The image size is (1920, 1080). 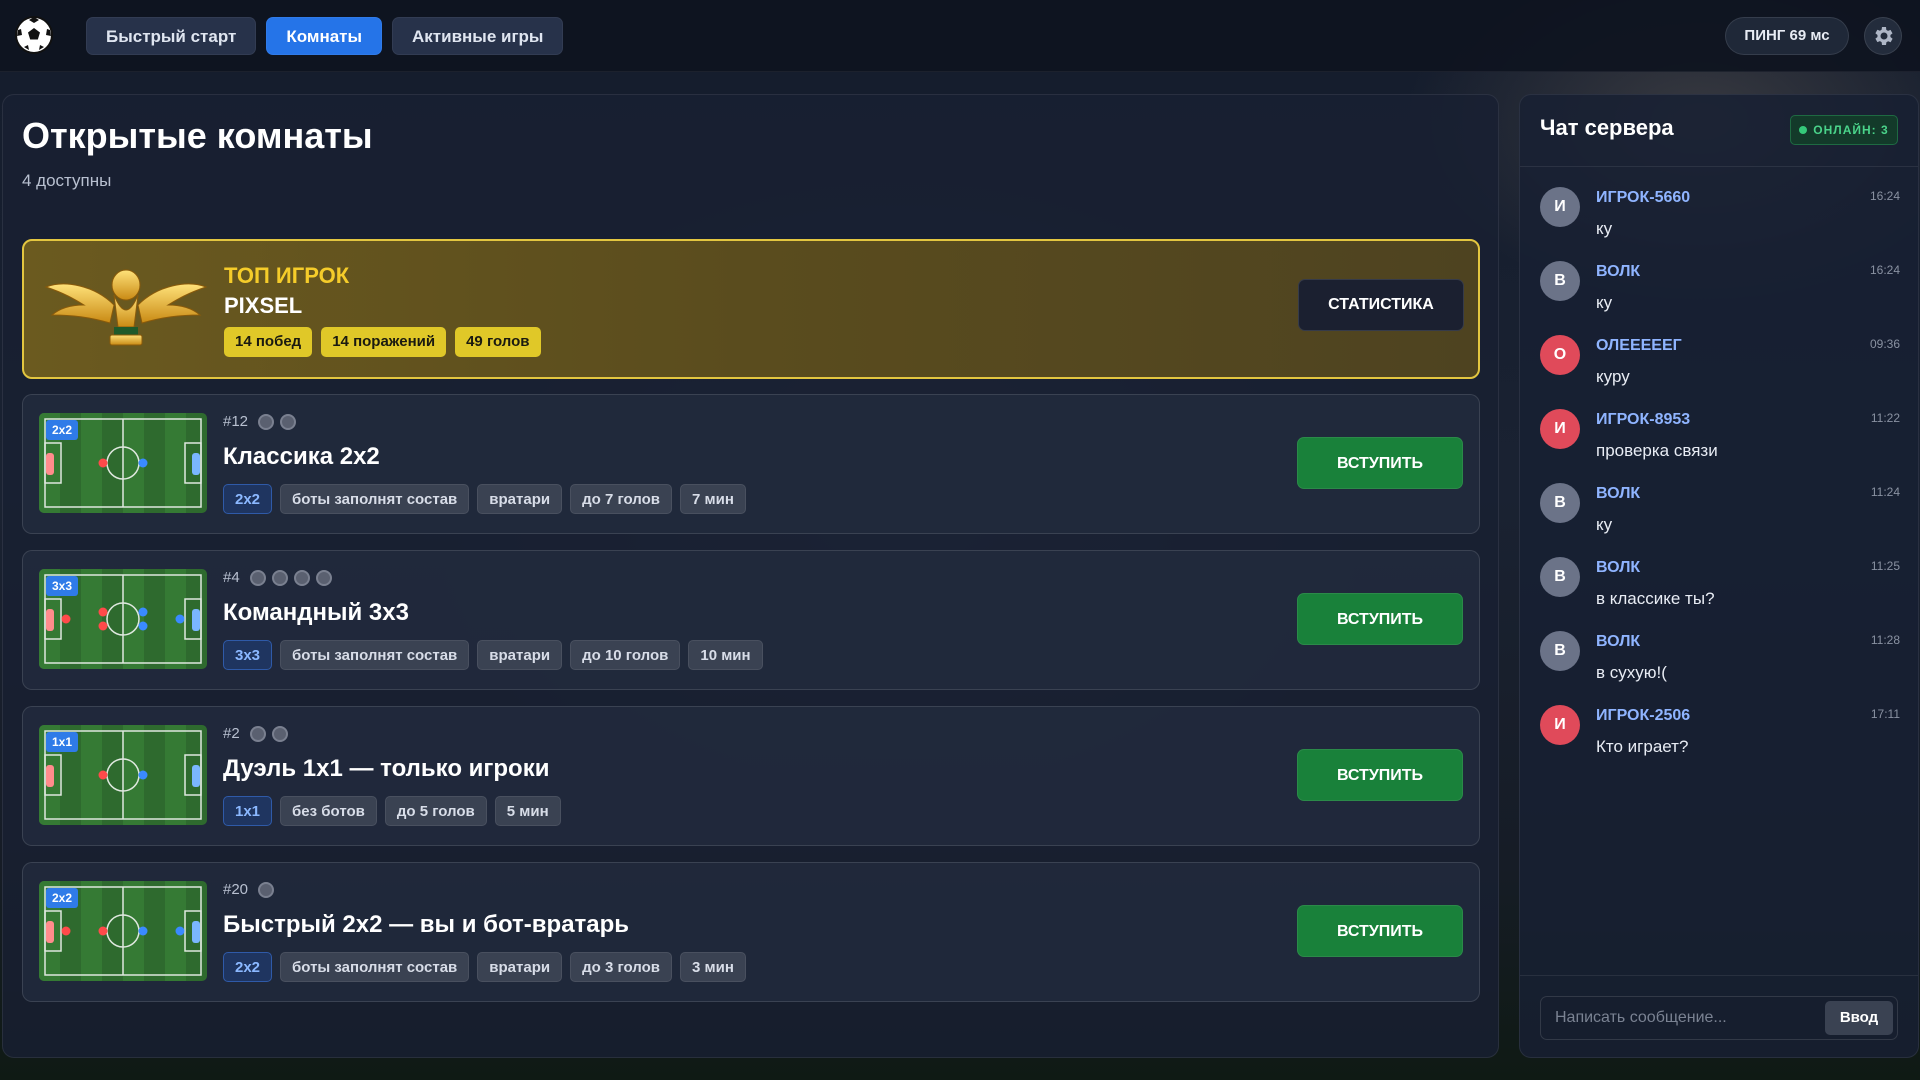 What do you see at coordinates (34, 35) in the screenshot?
I see `soccer-ball-logo-icon` at bounding box center [34, 35].